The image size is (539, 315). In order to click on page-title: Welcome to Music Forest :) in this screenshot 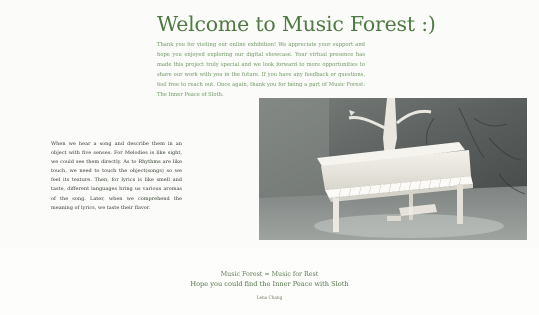, I will do `click(296, 24)`.